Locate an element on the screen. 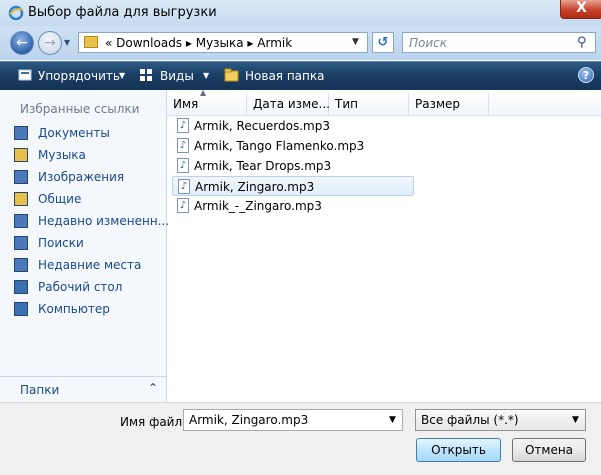 Image resolution: width=601 pixels, height=475 pixels. help-button: ? is located at coordinates (586, 75).